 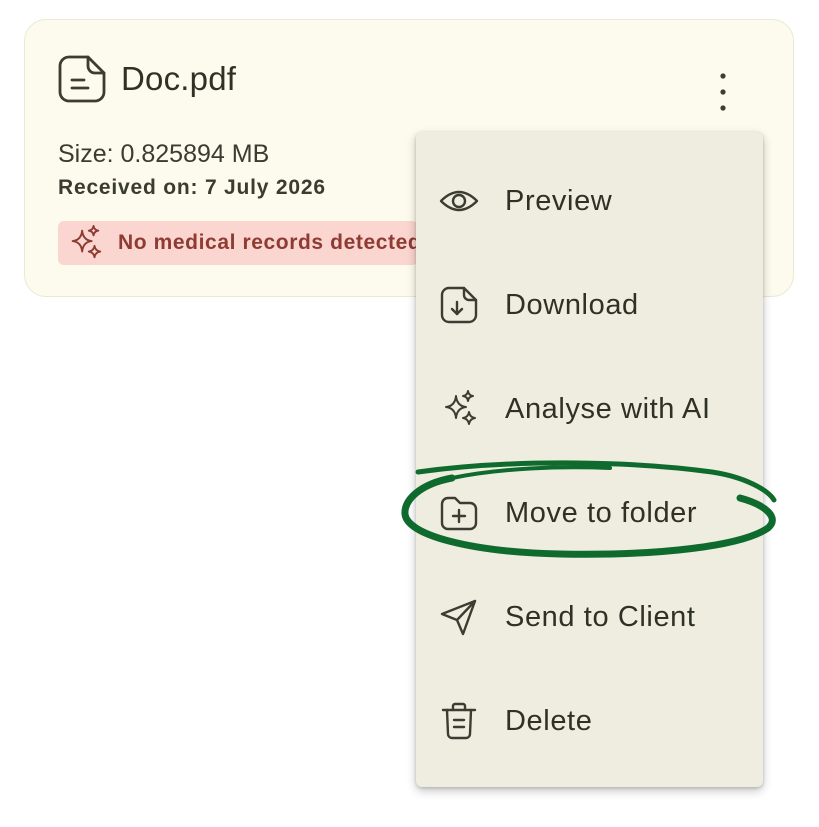 What do you see at coordinates (192, 187) in the screenshot?
I see `received-date: Received on: 7 July 2026` at bounding box center [192, 187].